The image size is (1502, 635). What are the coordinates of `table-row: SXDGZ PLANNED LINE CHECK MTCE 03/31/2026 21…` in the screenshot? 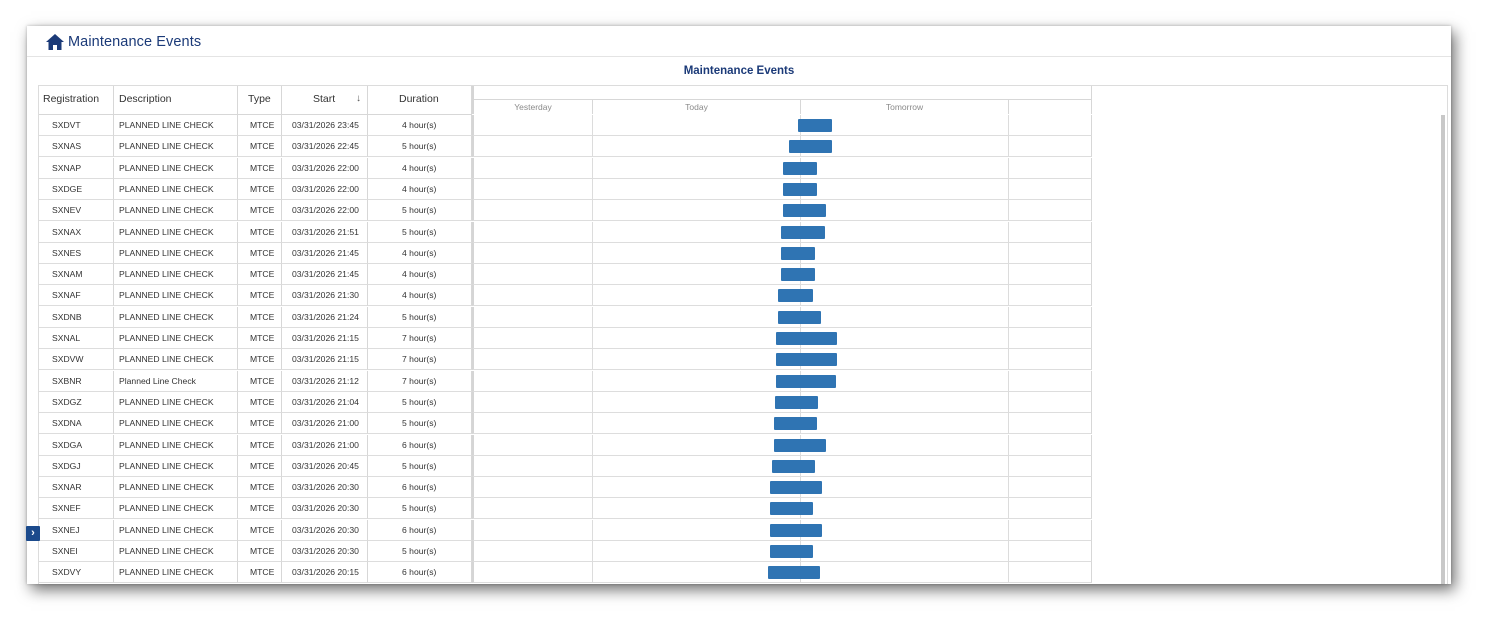 It's located at (565, 402).